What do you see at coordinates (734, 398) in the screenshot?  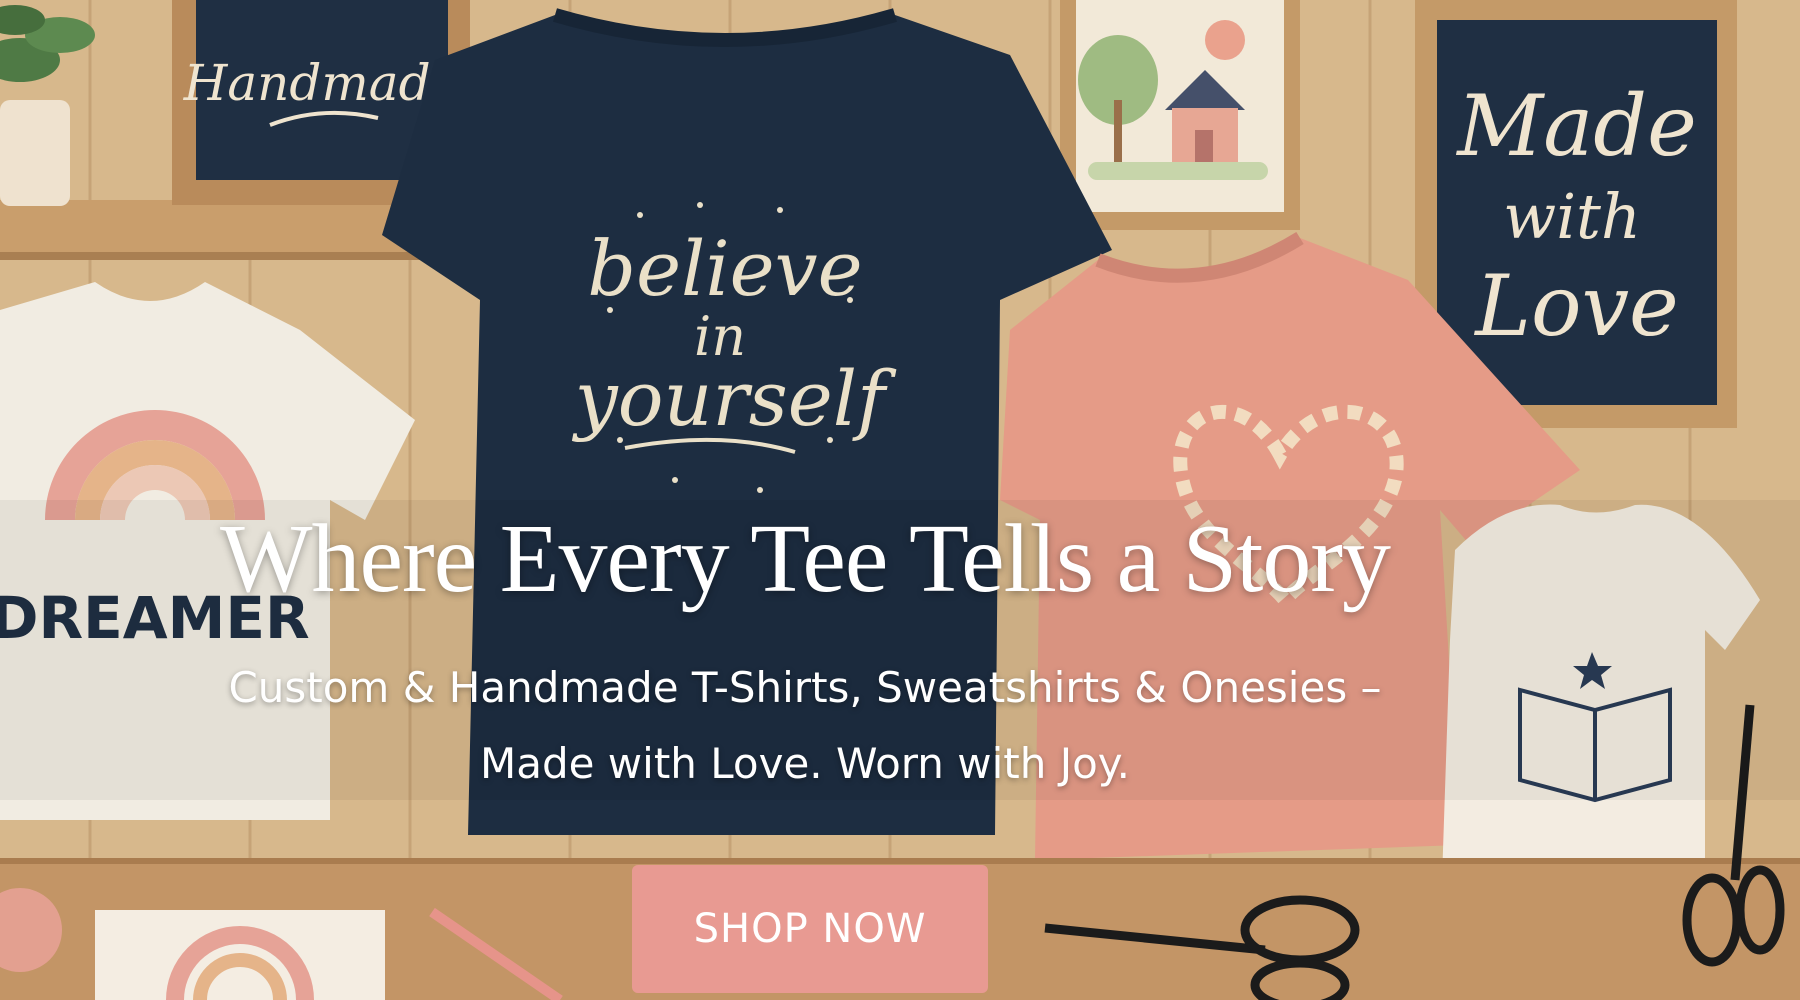 I see `svg-text: yourself` at bounding box center [734, 398].